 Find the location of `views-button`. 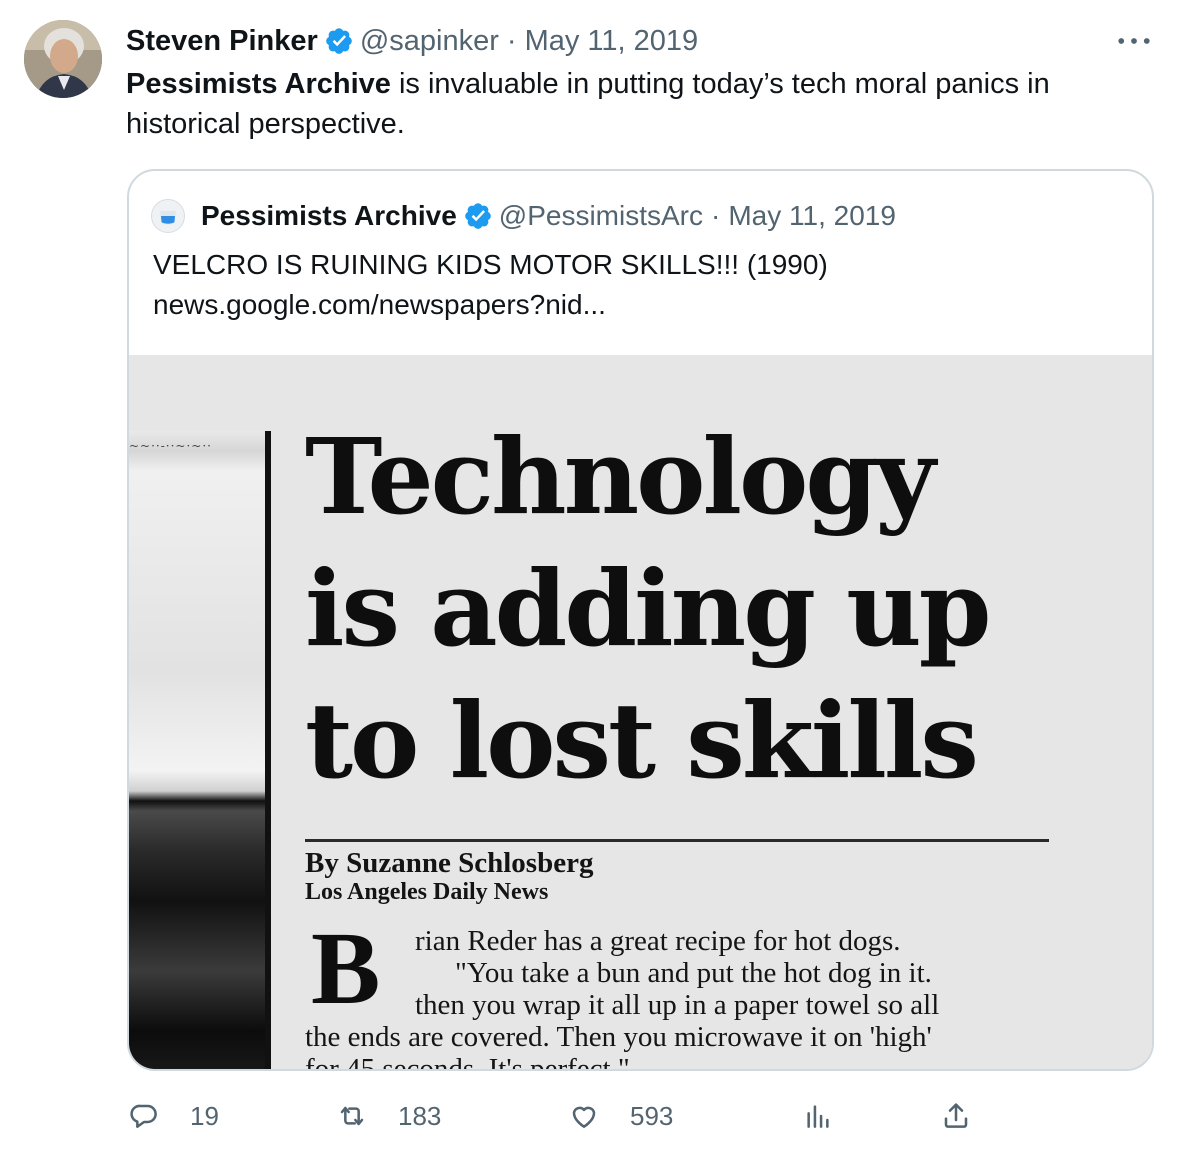

views-button is located at coordinates (818, 1116).